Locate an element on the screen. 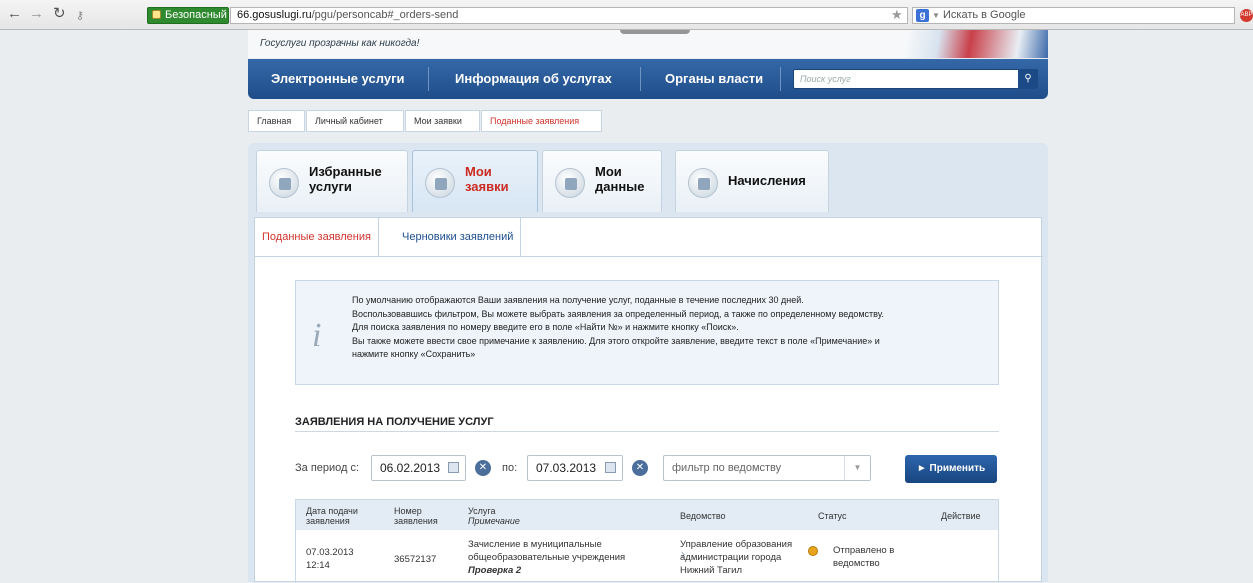 The image size is (1253, 583). key-icon: ⚷ is located at coordinates (80, 16).